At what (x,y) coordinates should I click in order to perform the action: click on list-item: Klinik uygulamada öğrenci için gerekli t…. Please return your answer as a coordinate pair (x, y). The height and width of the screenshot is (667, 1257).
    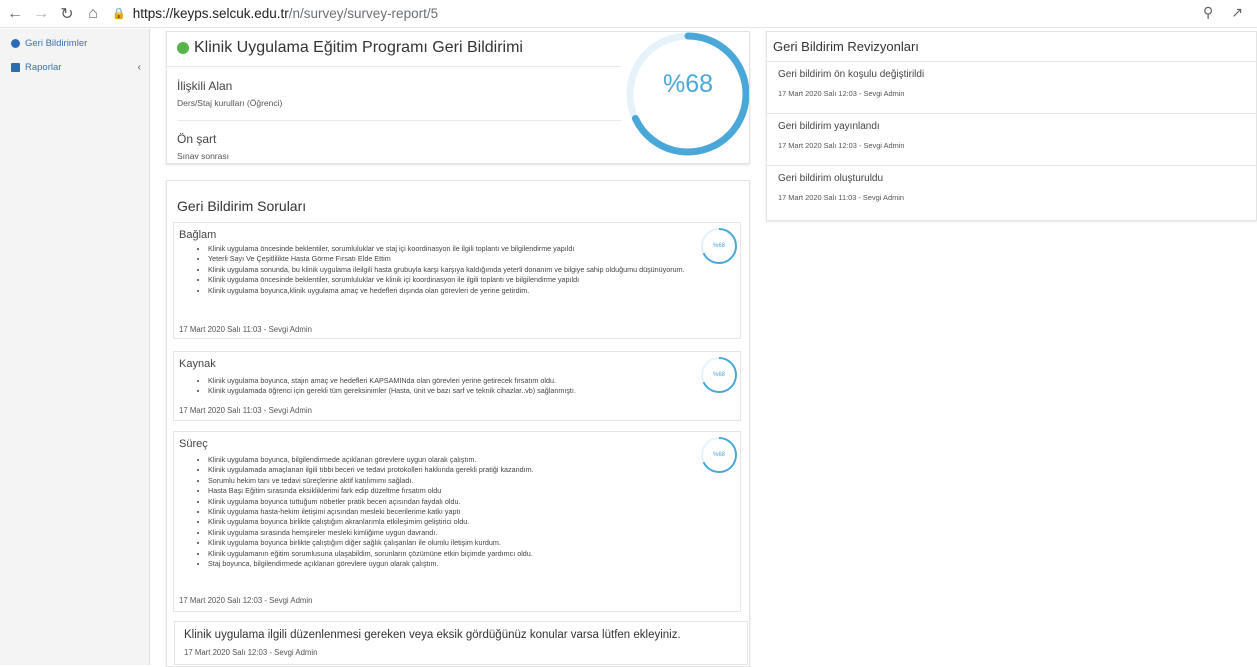
    Looking at the image, I should click on (458, 391).